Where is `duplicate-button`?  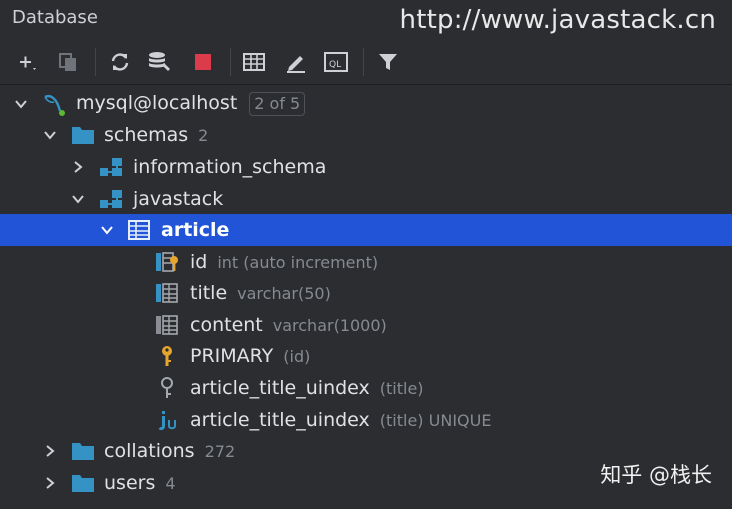
duplicate-button is located at coordinates (68, 62).